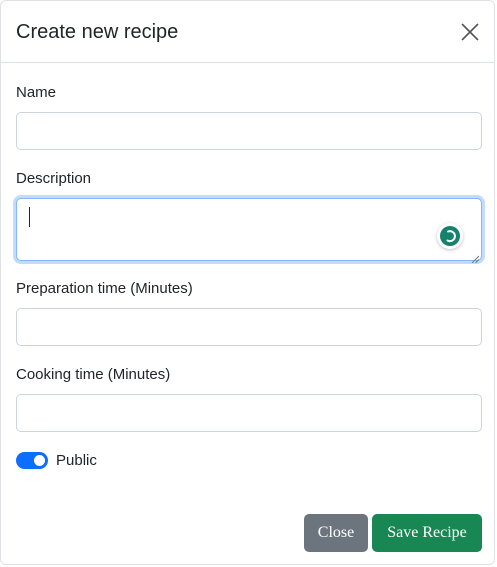  What do you see at coordinates (470, 32) in the screenshot?
I see `close-icon` at bounding box center [470, 32].